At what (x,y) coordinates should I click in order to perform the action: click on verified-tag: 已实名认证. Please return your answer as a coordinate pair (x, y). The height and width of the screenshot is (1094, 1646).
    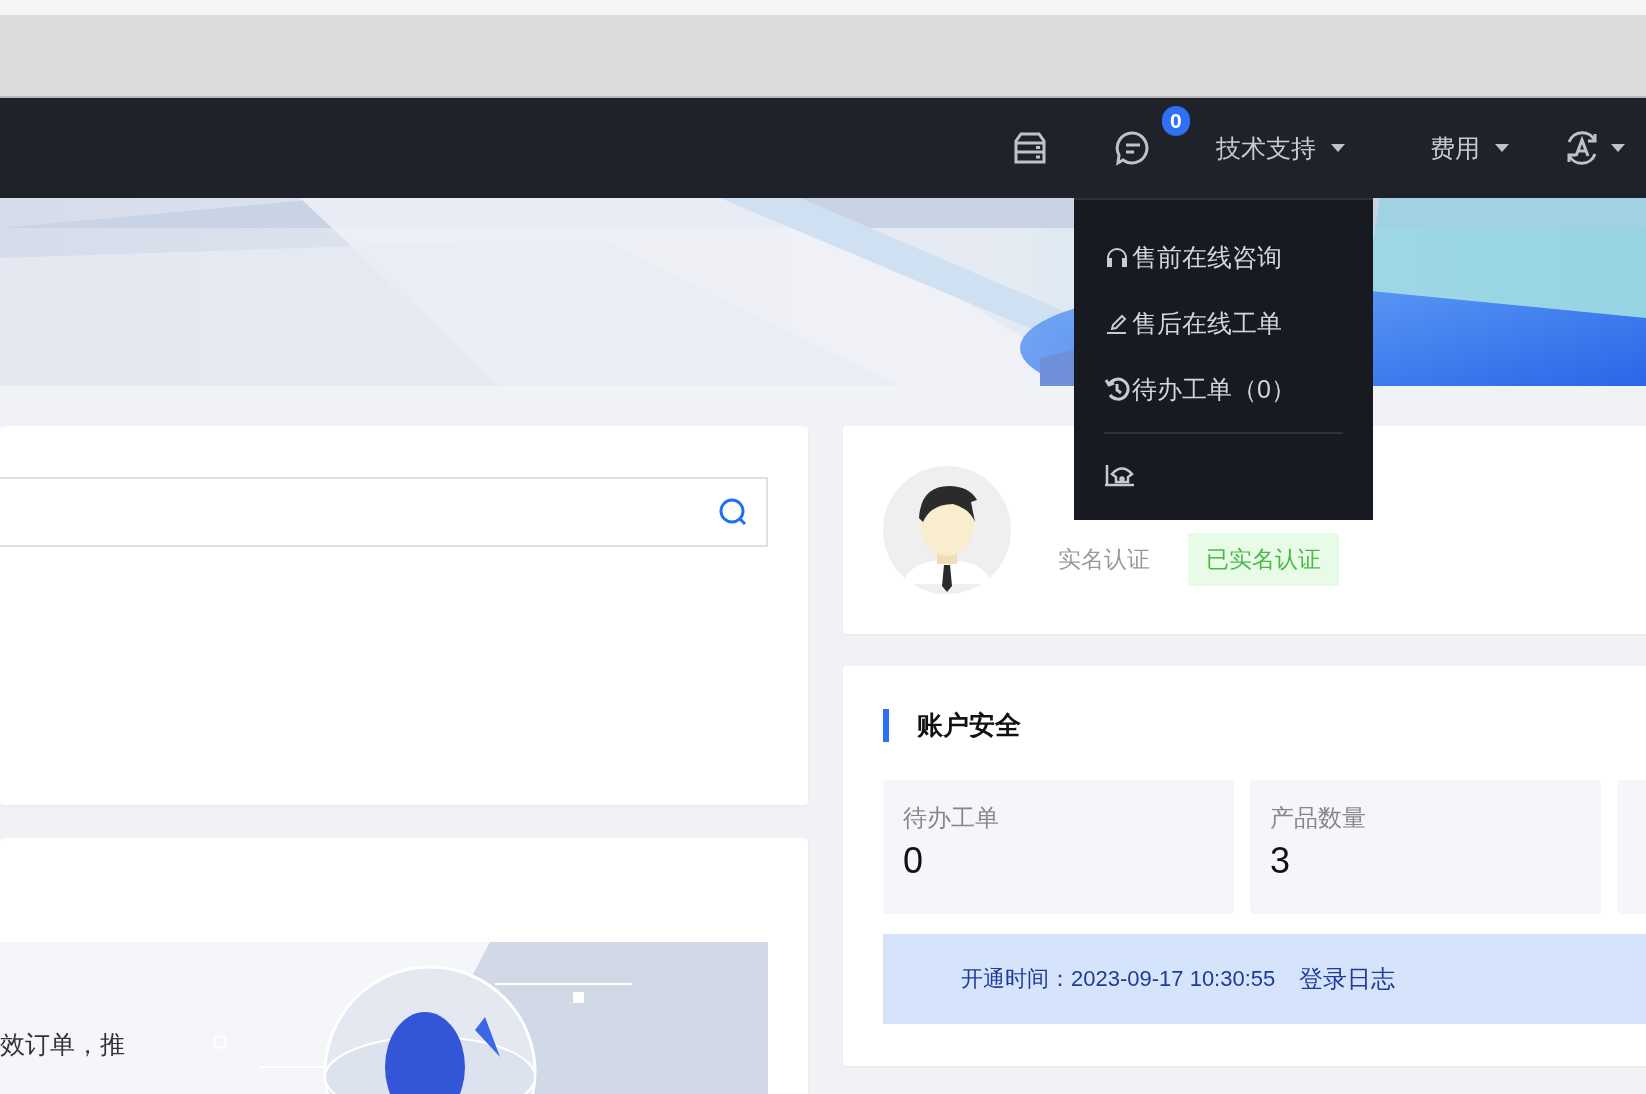
    Looking at the image, I should click on (1263, 559).